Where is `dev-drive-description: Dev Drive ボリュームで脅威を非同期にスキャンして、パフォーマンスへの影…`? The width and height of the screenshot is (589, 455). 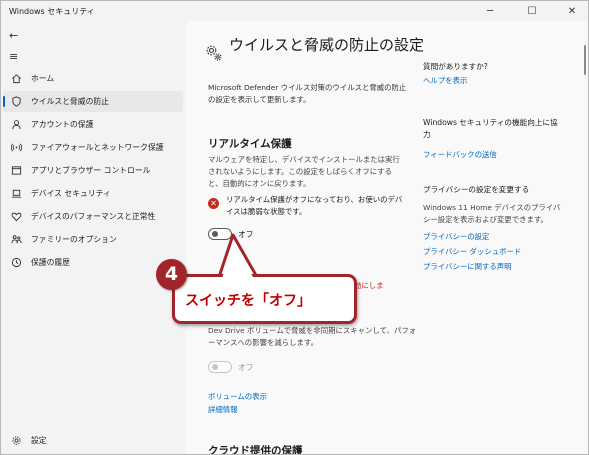 dev-drive-description: Dev Drive ボリュームで脅威を非同期にスキャンして、パフォーマンスへの影… is located at coordinates (312, 336).